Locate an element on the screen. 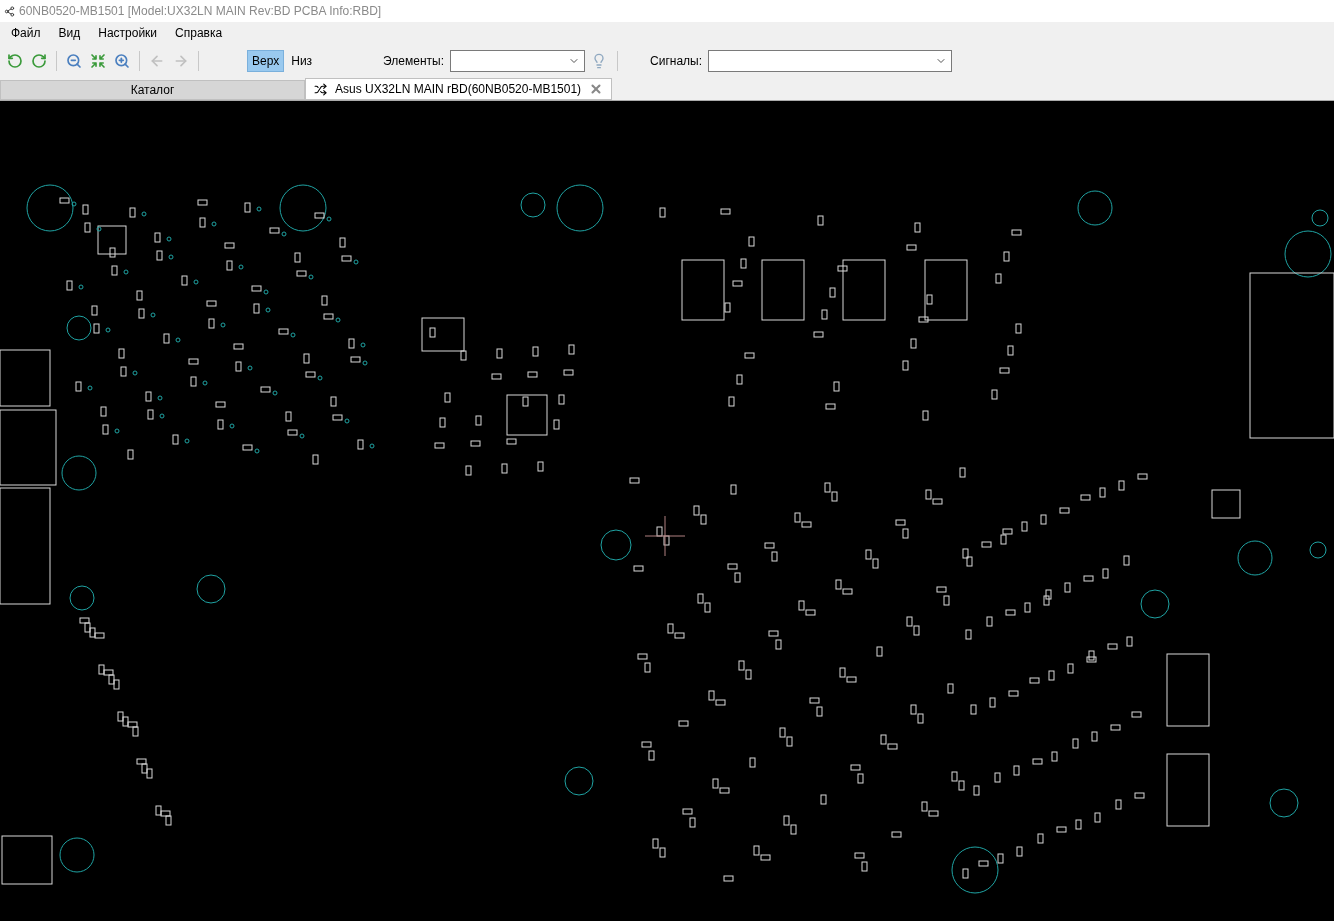 The image size is (1334, 921). menu-item: Настройки is located at coordinates (128, 33).